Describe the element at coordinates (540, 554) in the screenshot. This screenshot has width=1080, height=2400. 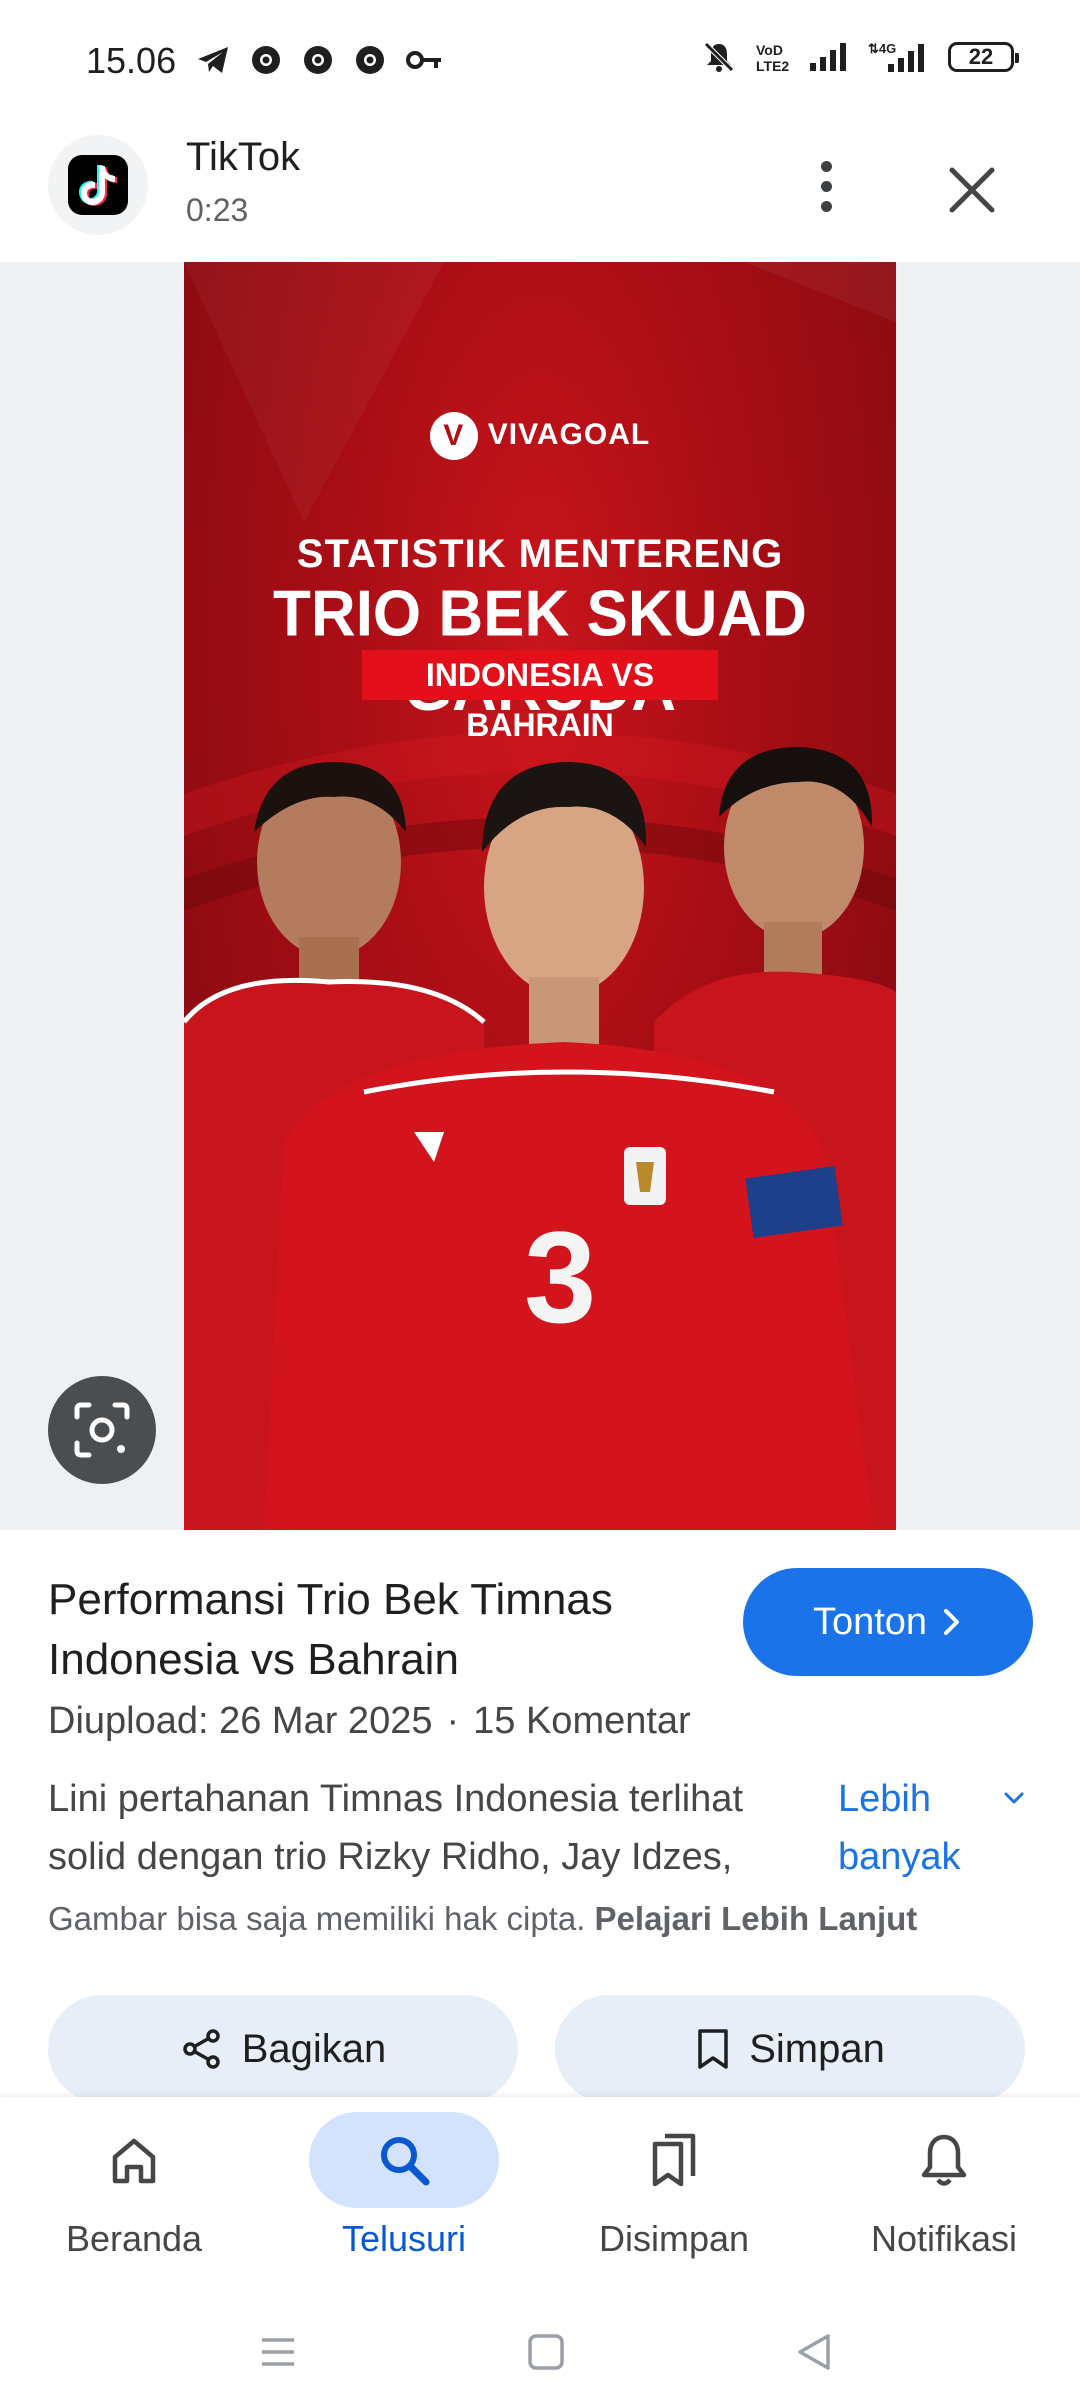
I see `thumbnail-headline-1: STATISTIK MENTERENG` at that location.